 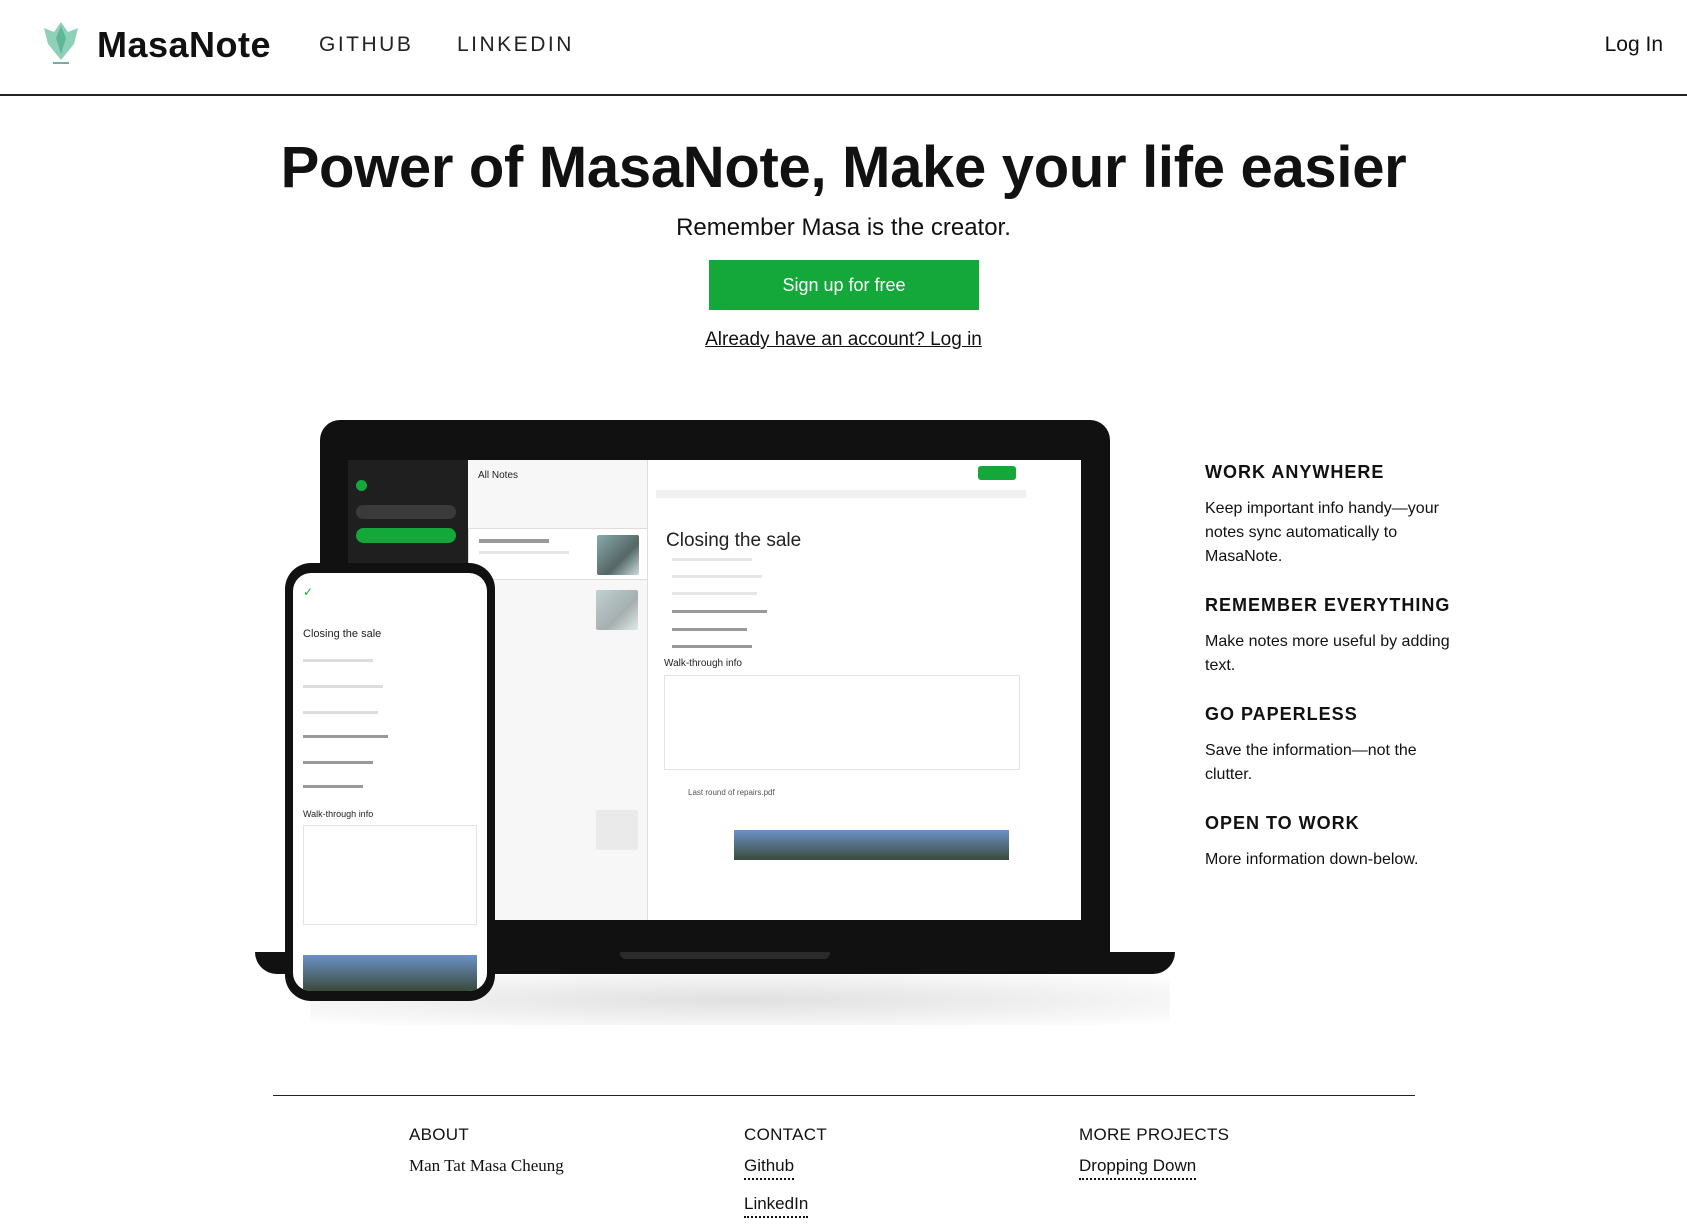 I want to click on footer-projects: MORE PROJECTS Dropping Down, so click(x=1154, y=1159).